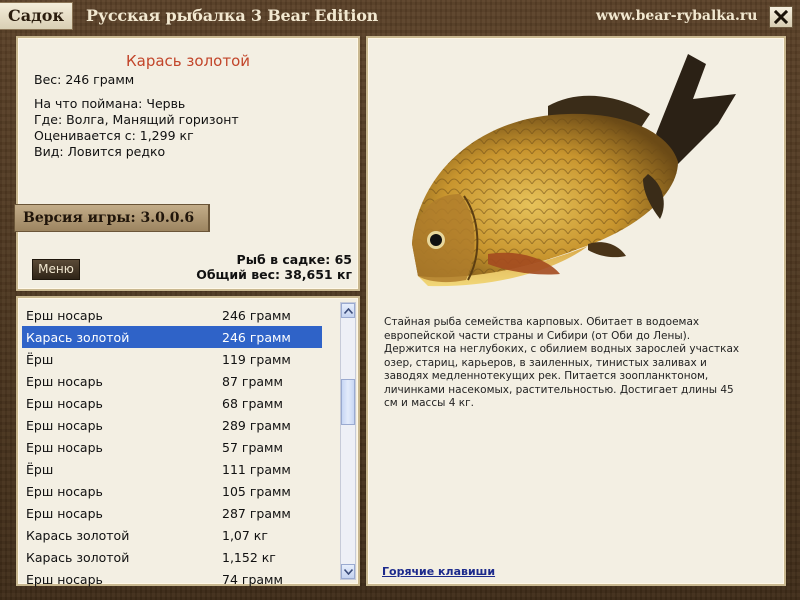 The width and height of the screenshot is (800, 600). Describe the element at coordinates (348, 402) in the screenshot. I see `scroll-thumb` at that location.